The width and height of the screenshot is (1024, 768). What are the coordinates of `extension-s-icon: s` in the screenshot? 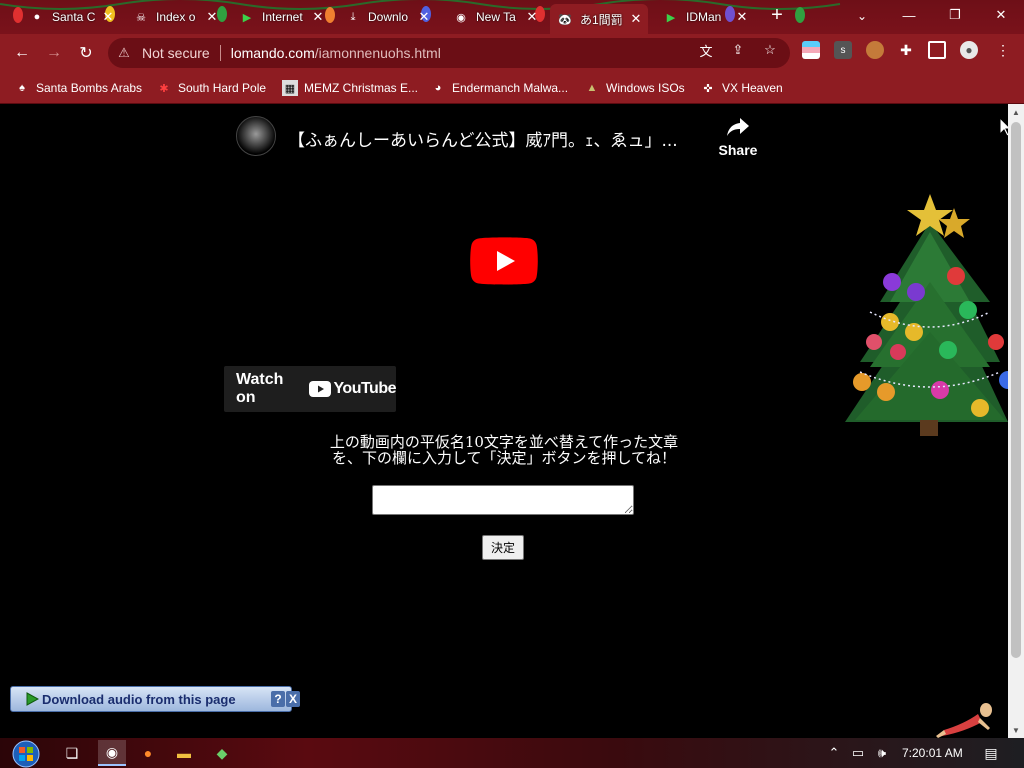 It's located at (843, 50).